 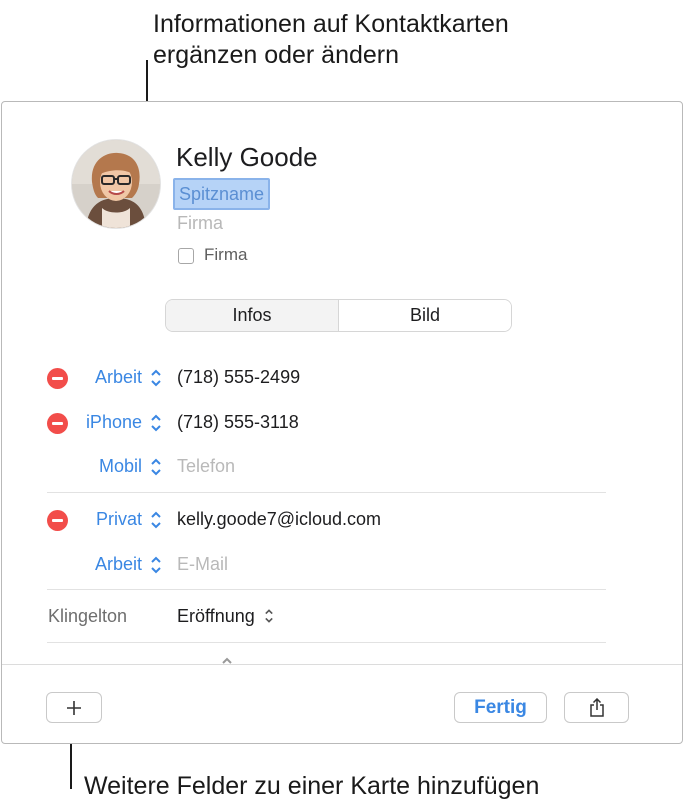 What do you see at coordinates (222, 194) in the screenshot?
I see `nickname-field: Spitzname` at bounding box center [222, 194].